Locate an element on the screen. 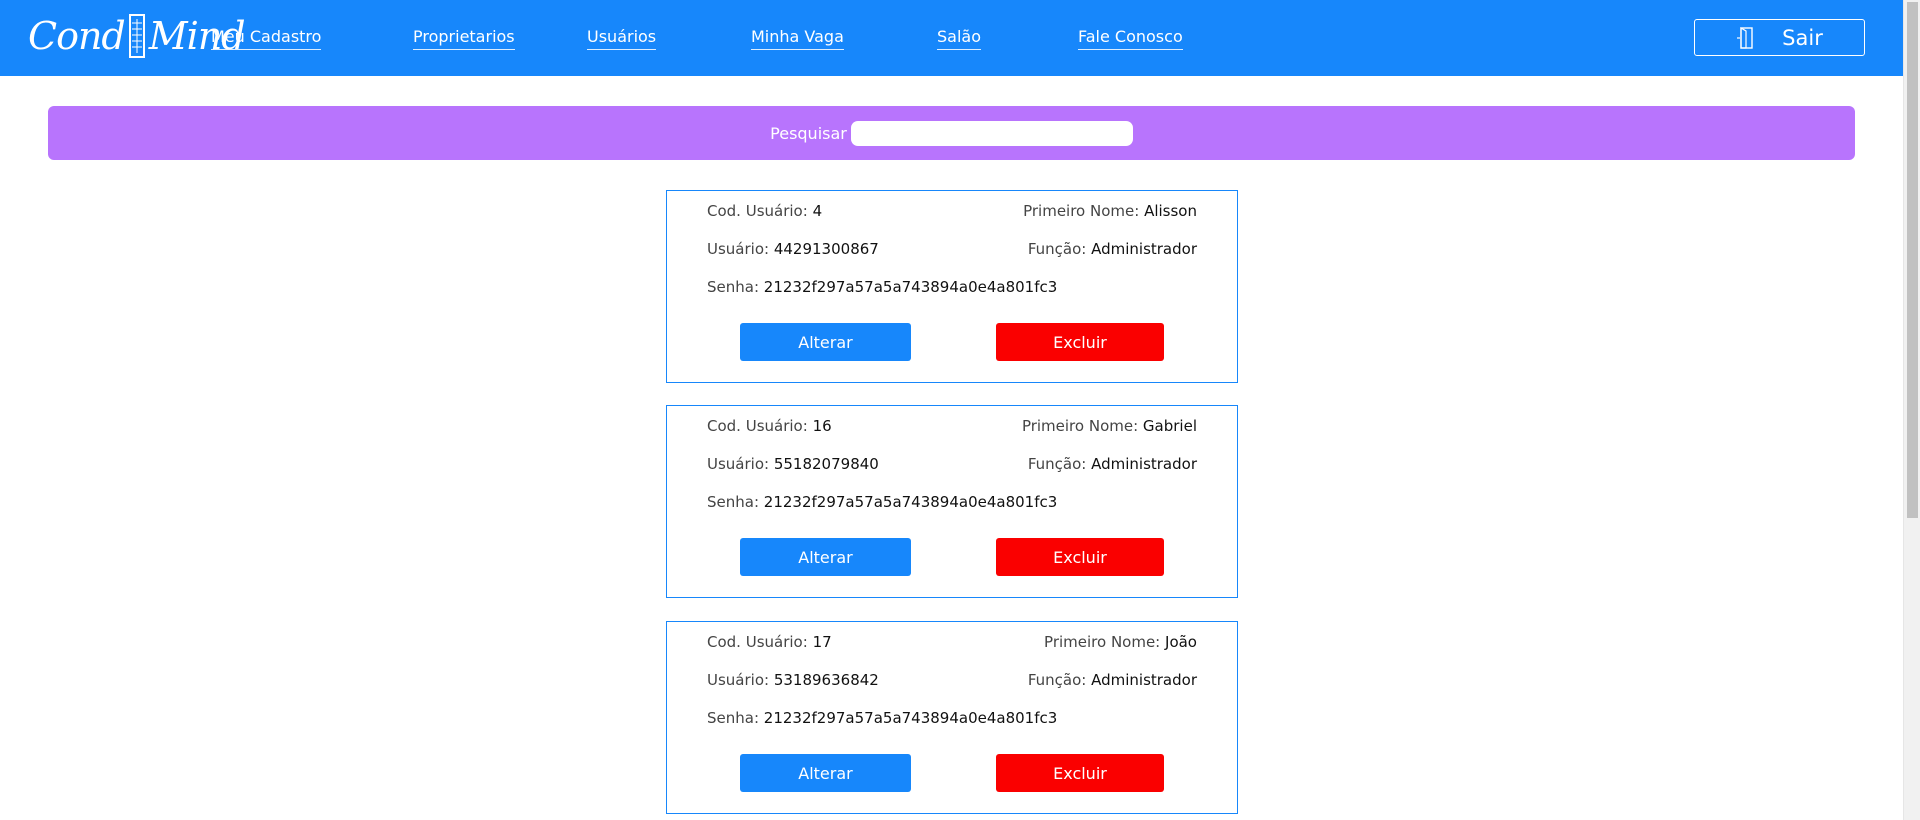  search-input is located at coordinates (991, 133).